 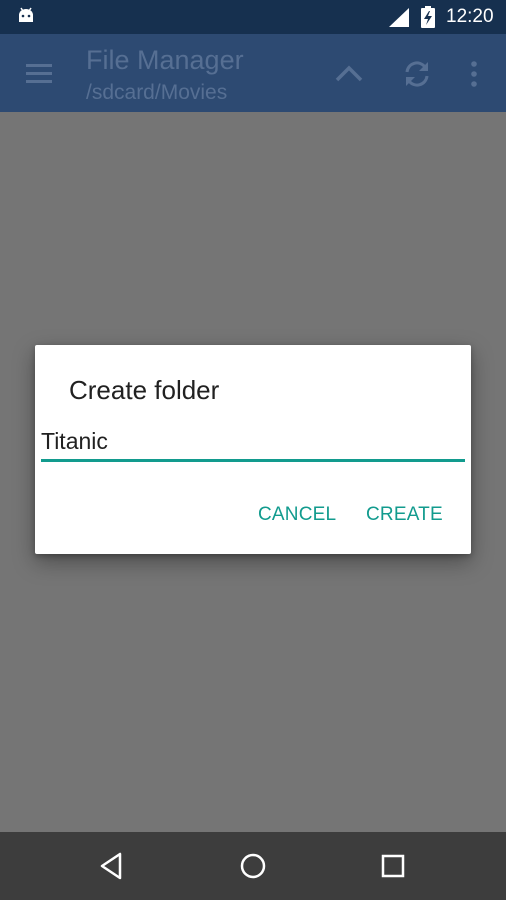 What do you see at coordinates (39, 74) in the screenshot?
I see `menu-icon` at bounding box center [39, 74].